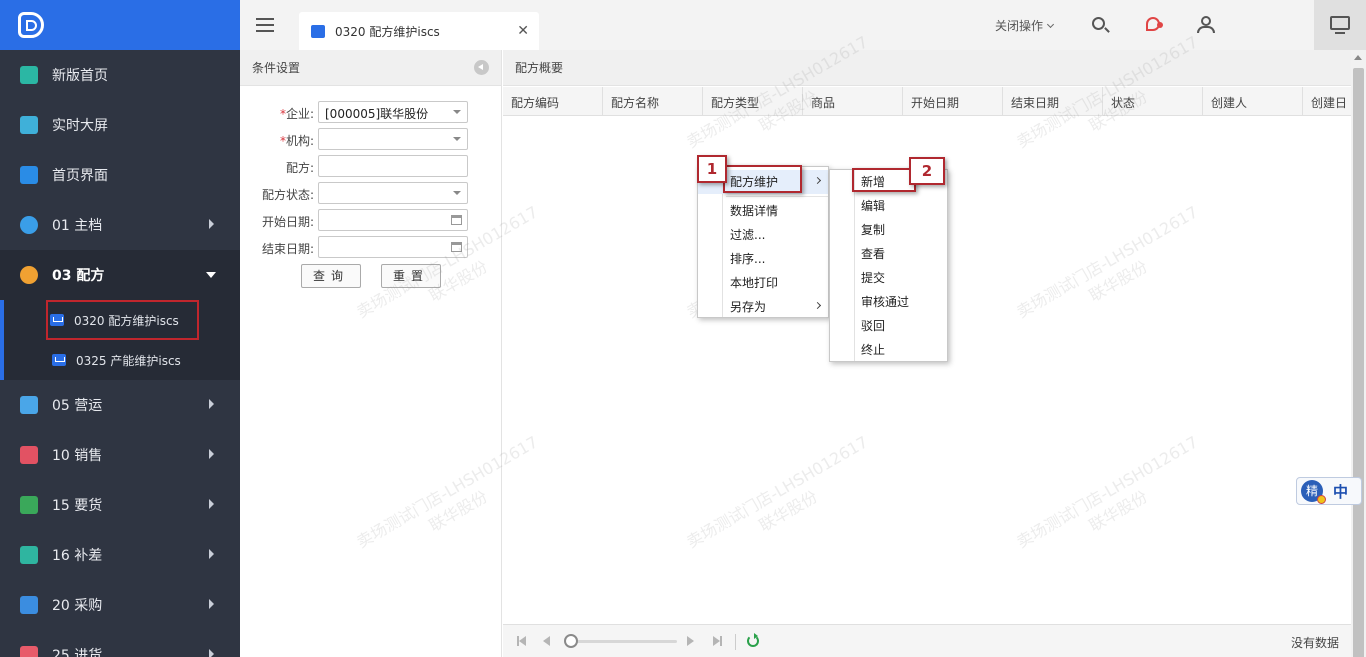 This screenshot has width=1366, height=657. Describe the element at coordinates (927, 640) in the screenshot. I see `pagination-bar: 没有数据` at that location.